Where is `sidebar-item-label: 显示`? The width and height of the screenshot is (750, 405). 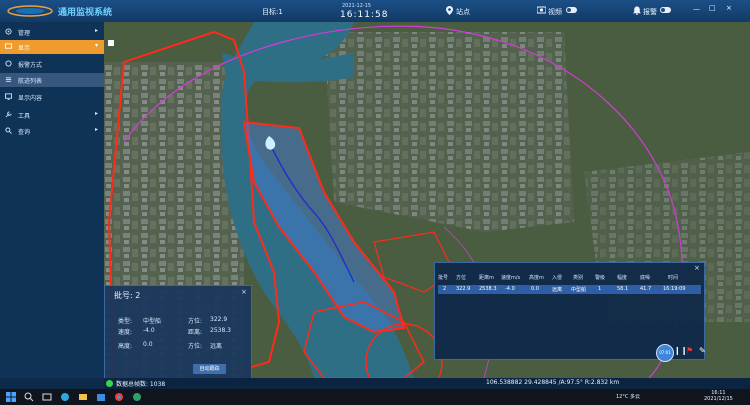 sidebar-item-label: 显示 is located at coordinates (24, 48).